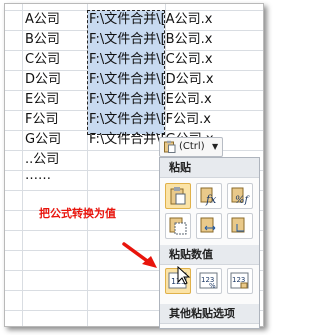 The width and height of the screenshot is (320, 335). I want to click on transpose-icon, so click(240, 226).